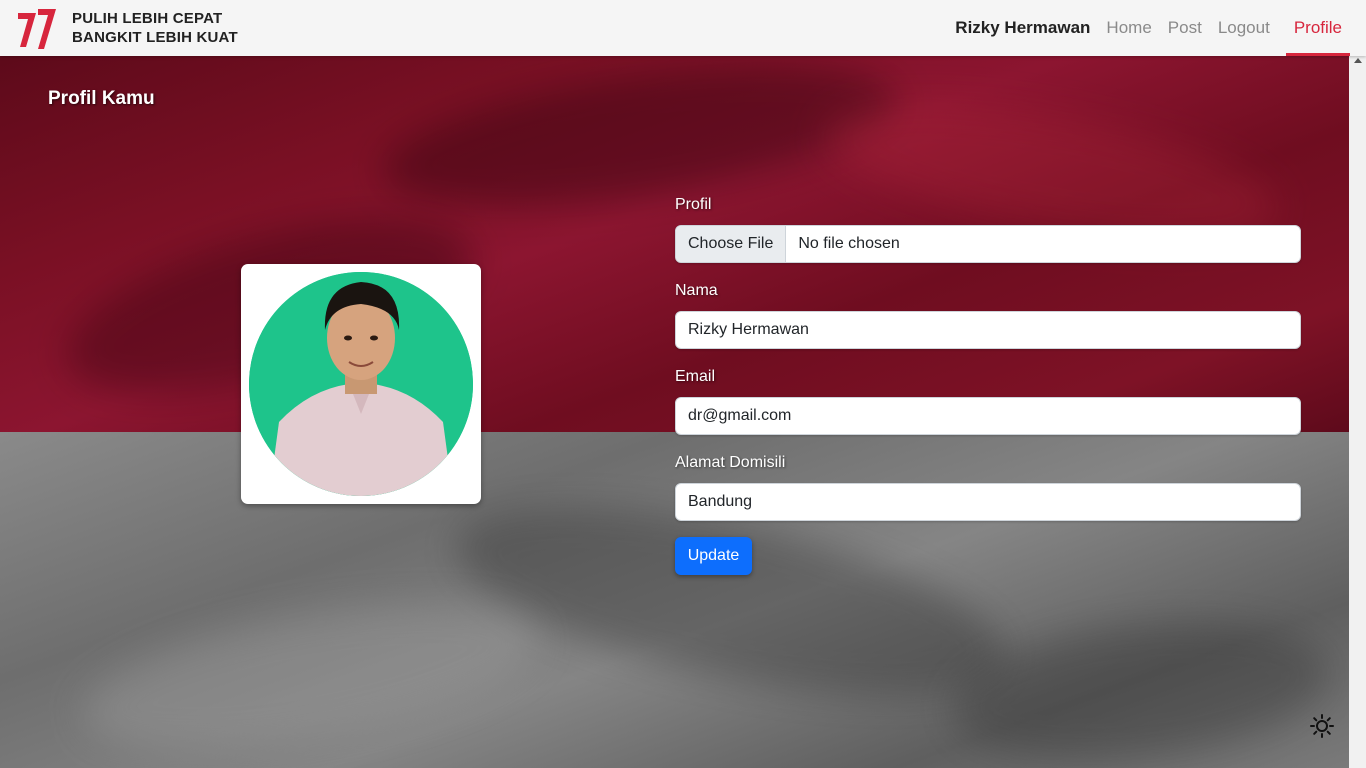 The image size is (1366, 768). I want to click on email-field-group: Email dr@gmail.com, so click(988, 400).